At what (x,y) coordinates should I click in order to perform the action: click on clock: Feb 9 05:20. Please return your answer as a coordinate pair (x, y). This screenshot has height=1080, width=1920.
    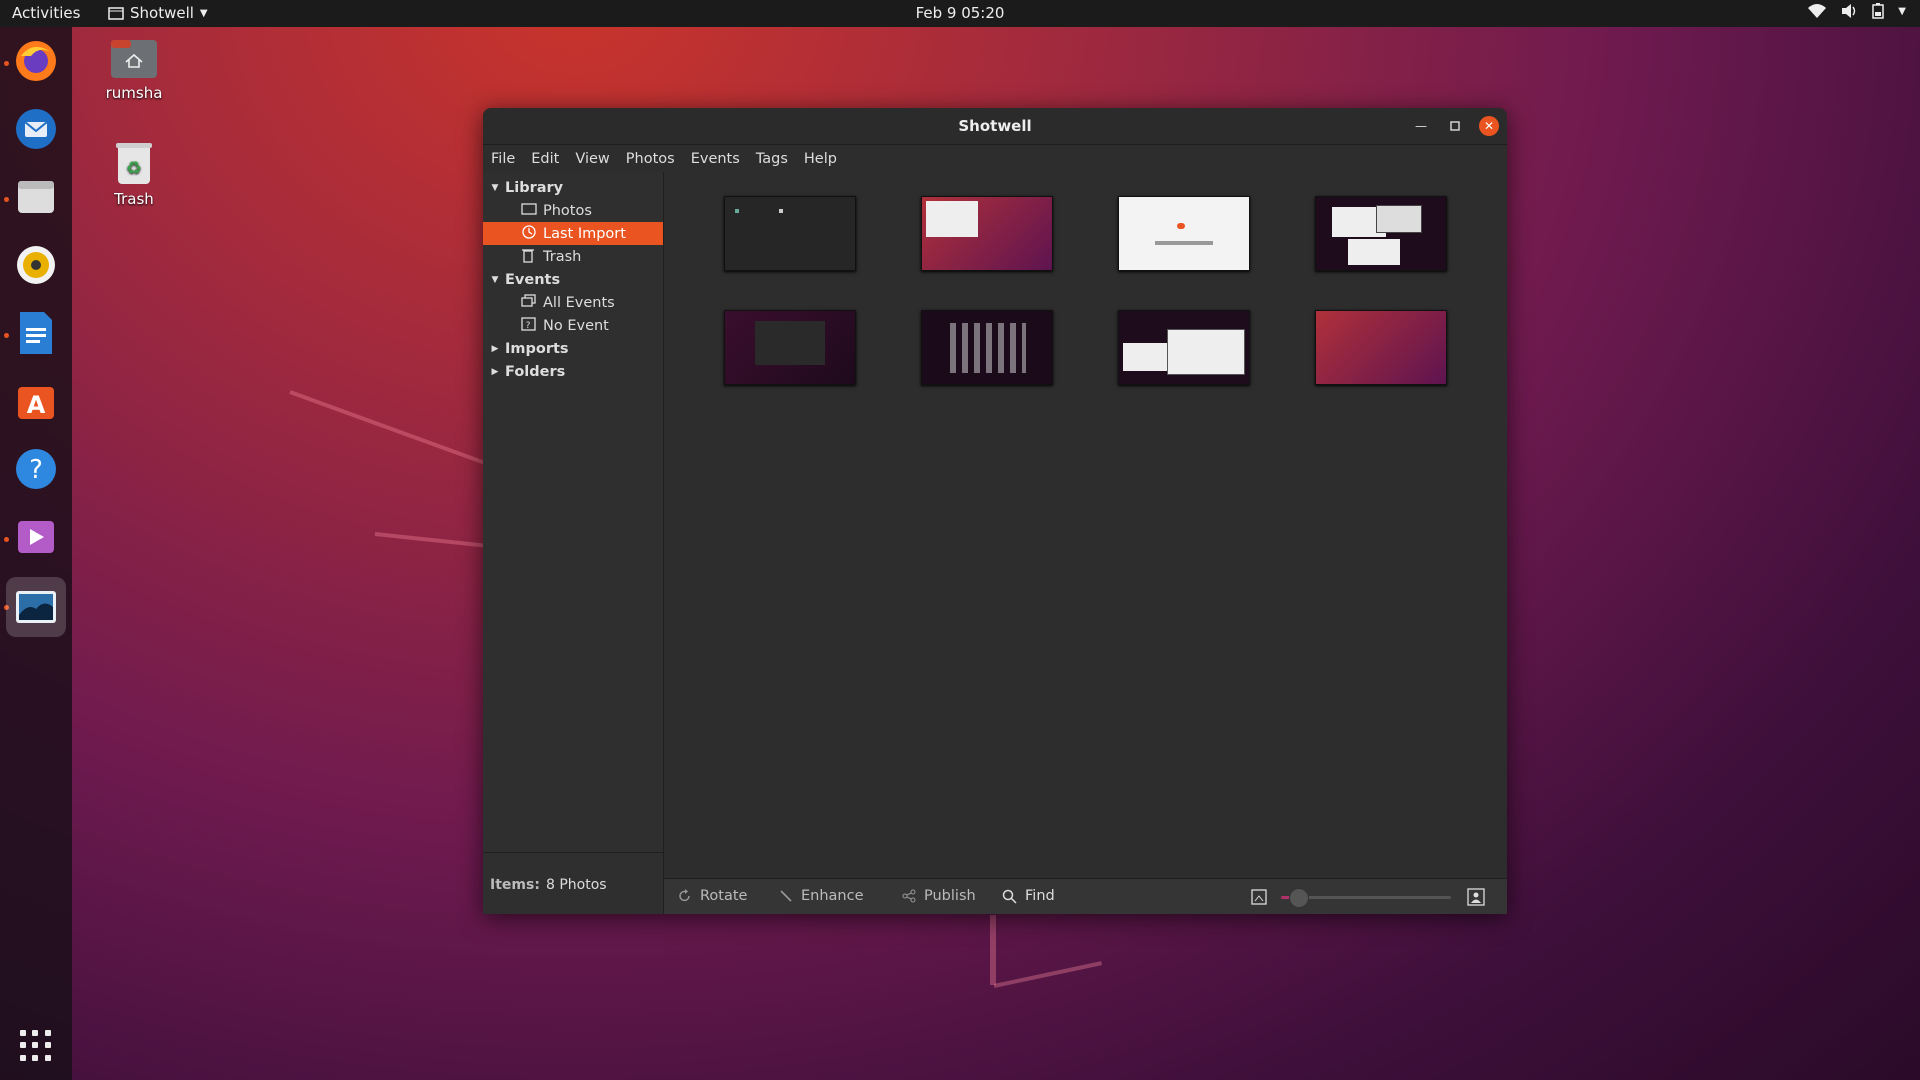
    Looking at the image, I should click on (960, 13).